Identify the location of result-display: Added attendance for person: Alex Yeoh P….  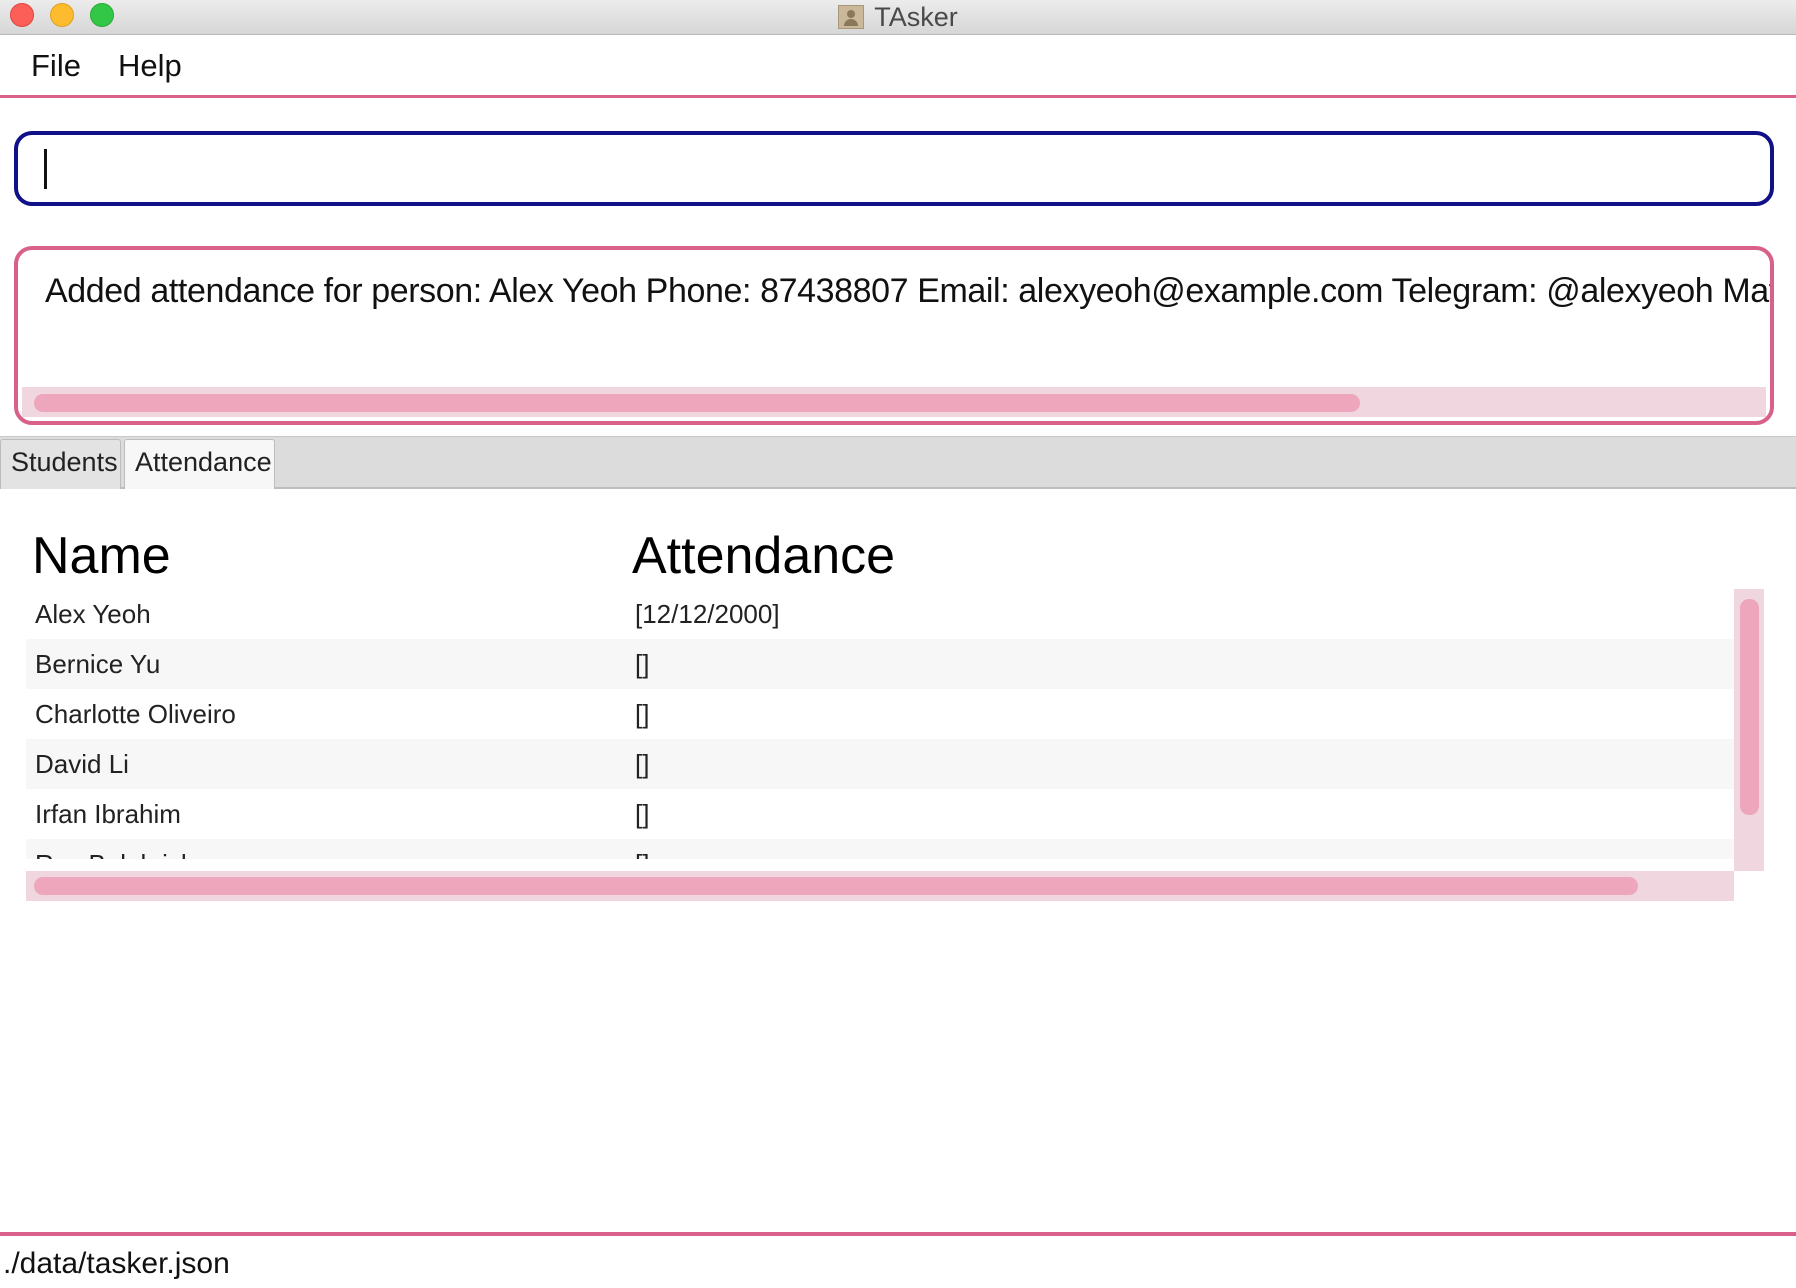
(894, 335).